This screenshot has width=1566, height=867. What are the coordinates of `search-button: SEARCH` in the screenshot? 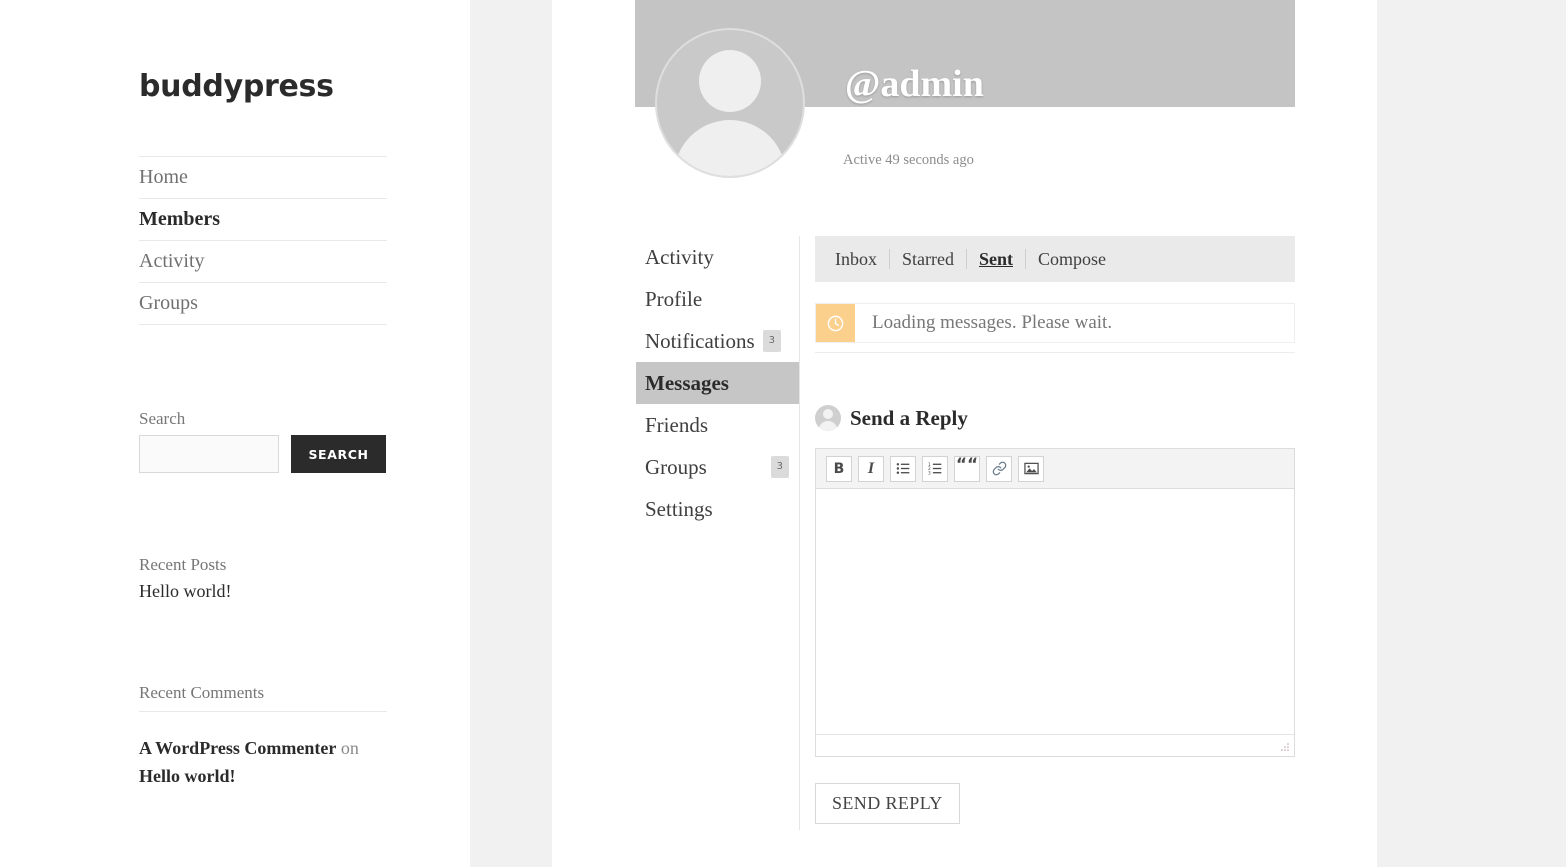 It's located at (338, 454).